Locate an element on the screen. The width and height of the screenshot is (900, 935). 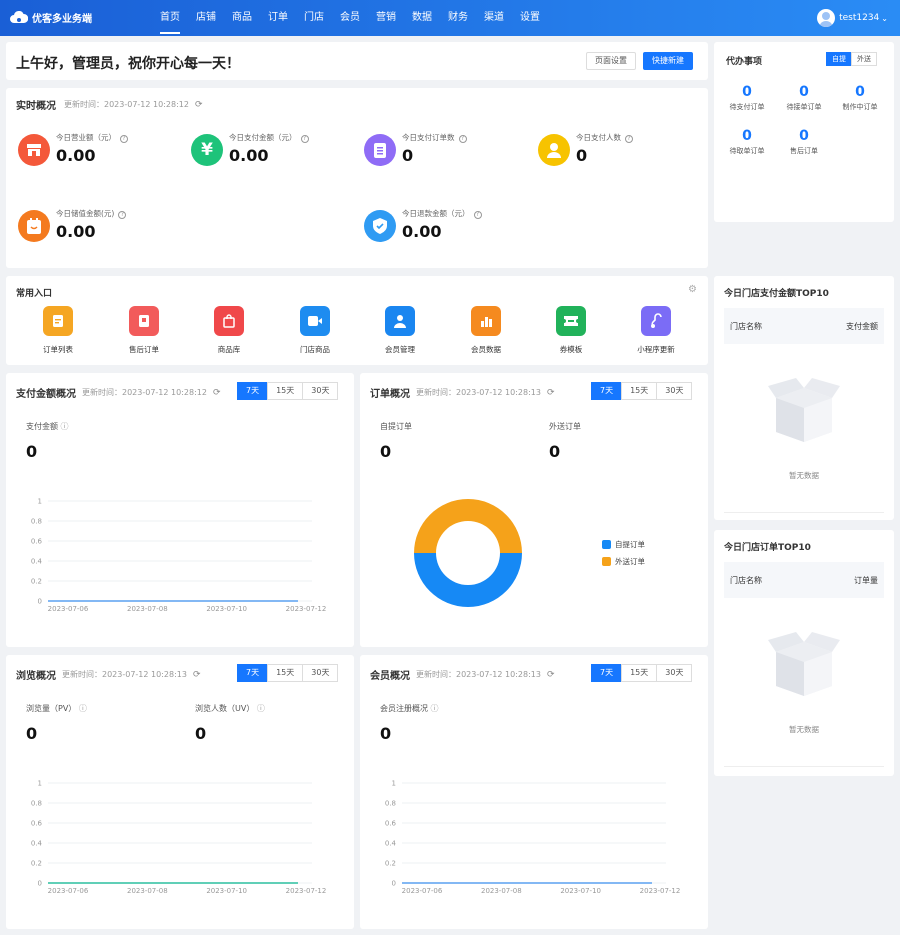
nav-home: 首页 is located at coordinates (170, 18).